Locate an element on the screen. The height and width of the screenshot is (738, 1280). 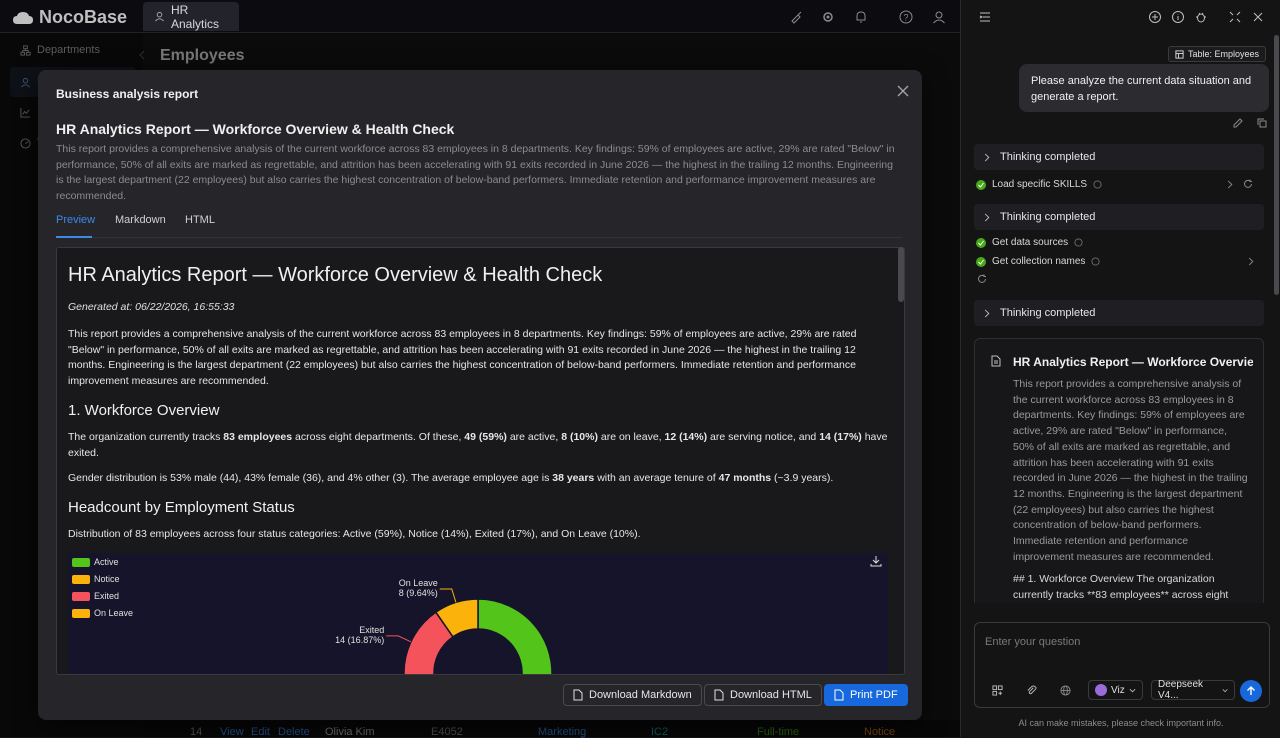
tab-preview: Preview is located at coordinates (75, 220).